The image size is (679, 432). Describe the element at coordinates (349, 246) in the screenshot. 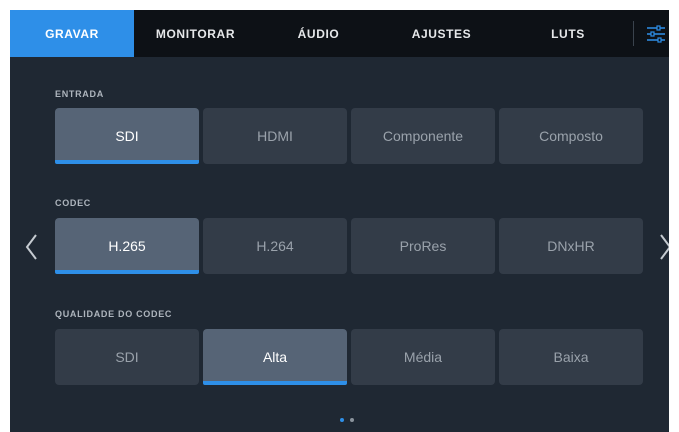

I see `codec-selector: H.265 H.264 ProRes DNxHR` at that location.